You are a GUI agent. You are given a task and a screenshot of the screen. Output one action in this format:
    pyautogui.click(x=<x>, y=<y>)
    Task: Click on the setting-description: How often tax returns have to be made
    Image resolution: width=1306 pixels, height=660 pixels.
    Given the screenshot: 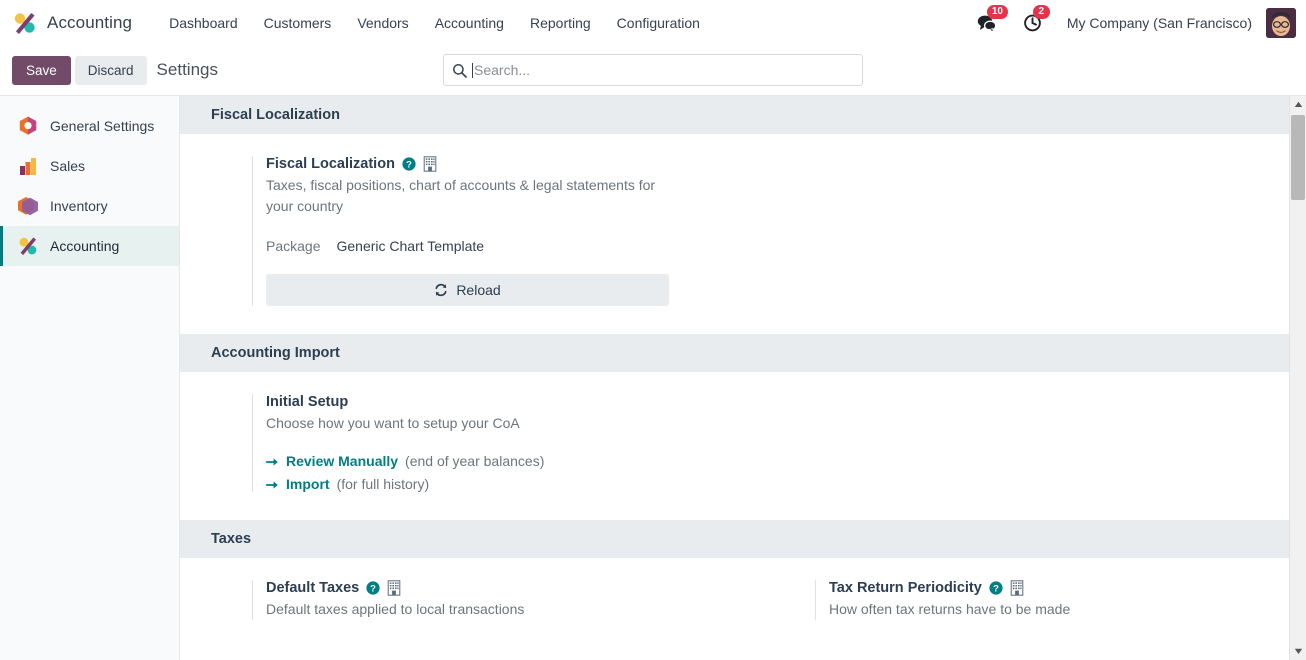 What is the action you would take?
    pyautogui.click(x=950, y=608)
    